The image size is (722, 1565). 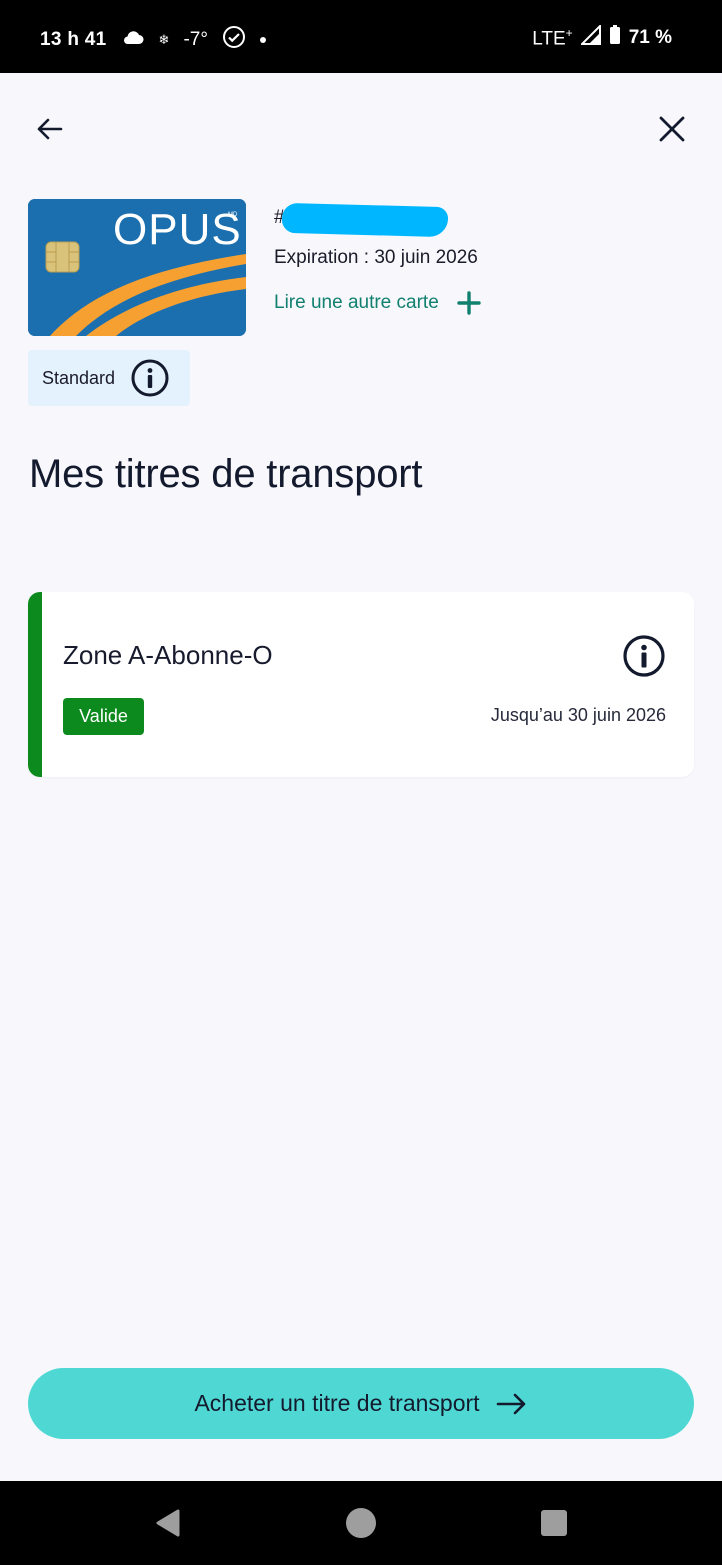 I want to click on fare-type-badge: Standard, so click(x=109, y=378).